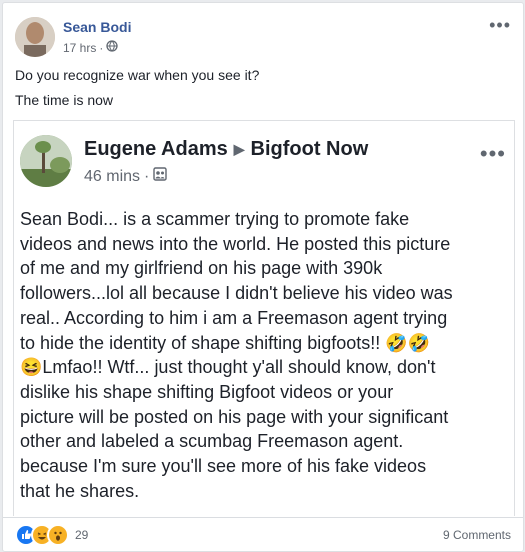  What do you see at coordinates (310, 149) in the screenshot?
I see `group-name: Bigfoot Now` at bounding box center [310, 149].